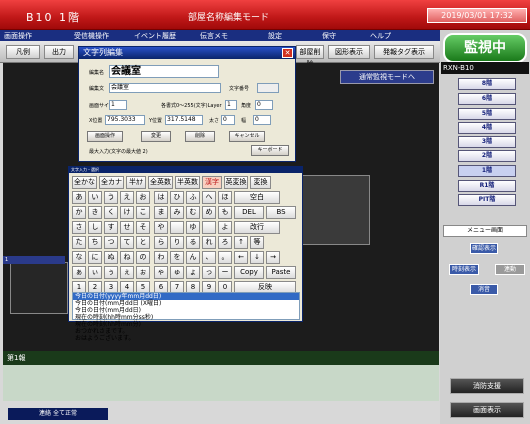  Describe the element at coordinates (487, 156) in the screenshot. I see `floor-button: 2階` at that location.